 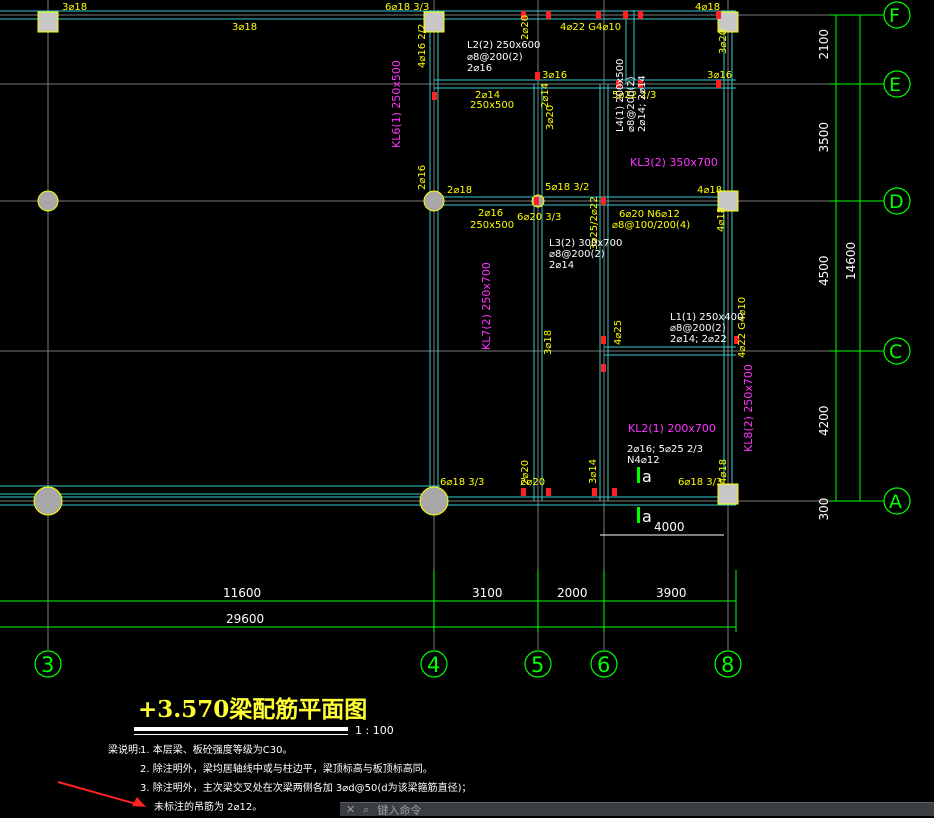 What do you see at coordinates (824, 420) in the screenshot?
I see `dimension-value: 4200` at bounding box center [824, 420].